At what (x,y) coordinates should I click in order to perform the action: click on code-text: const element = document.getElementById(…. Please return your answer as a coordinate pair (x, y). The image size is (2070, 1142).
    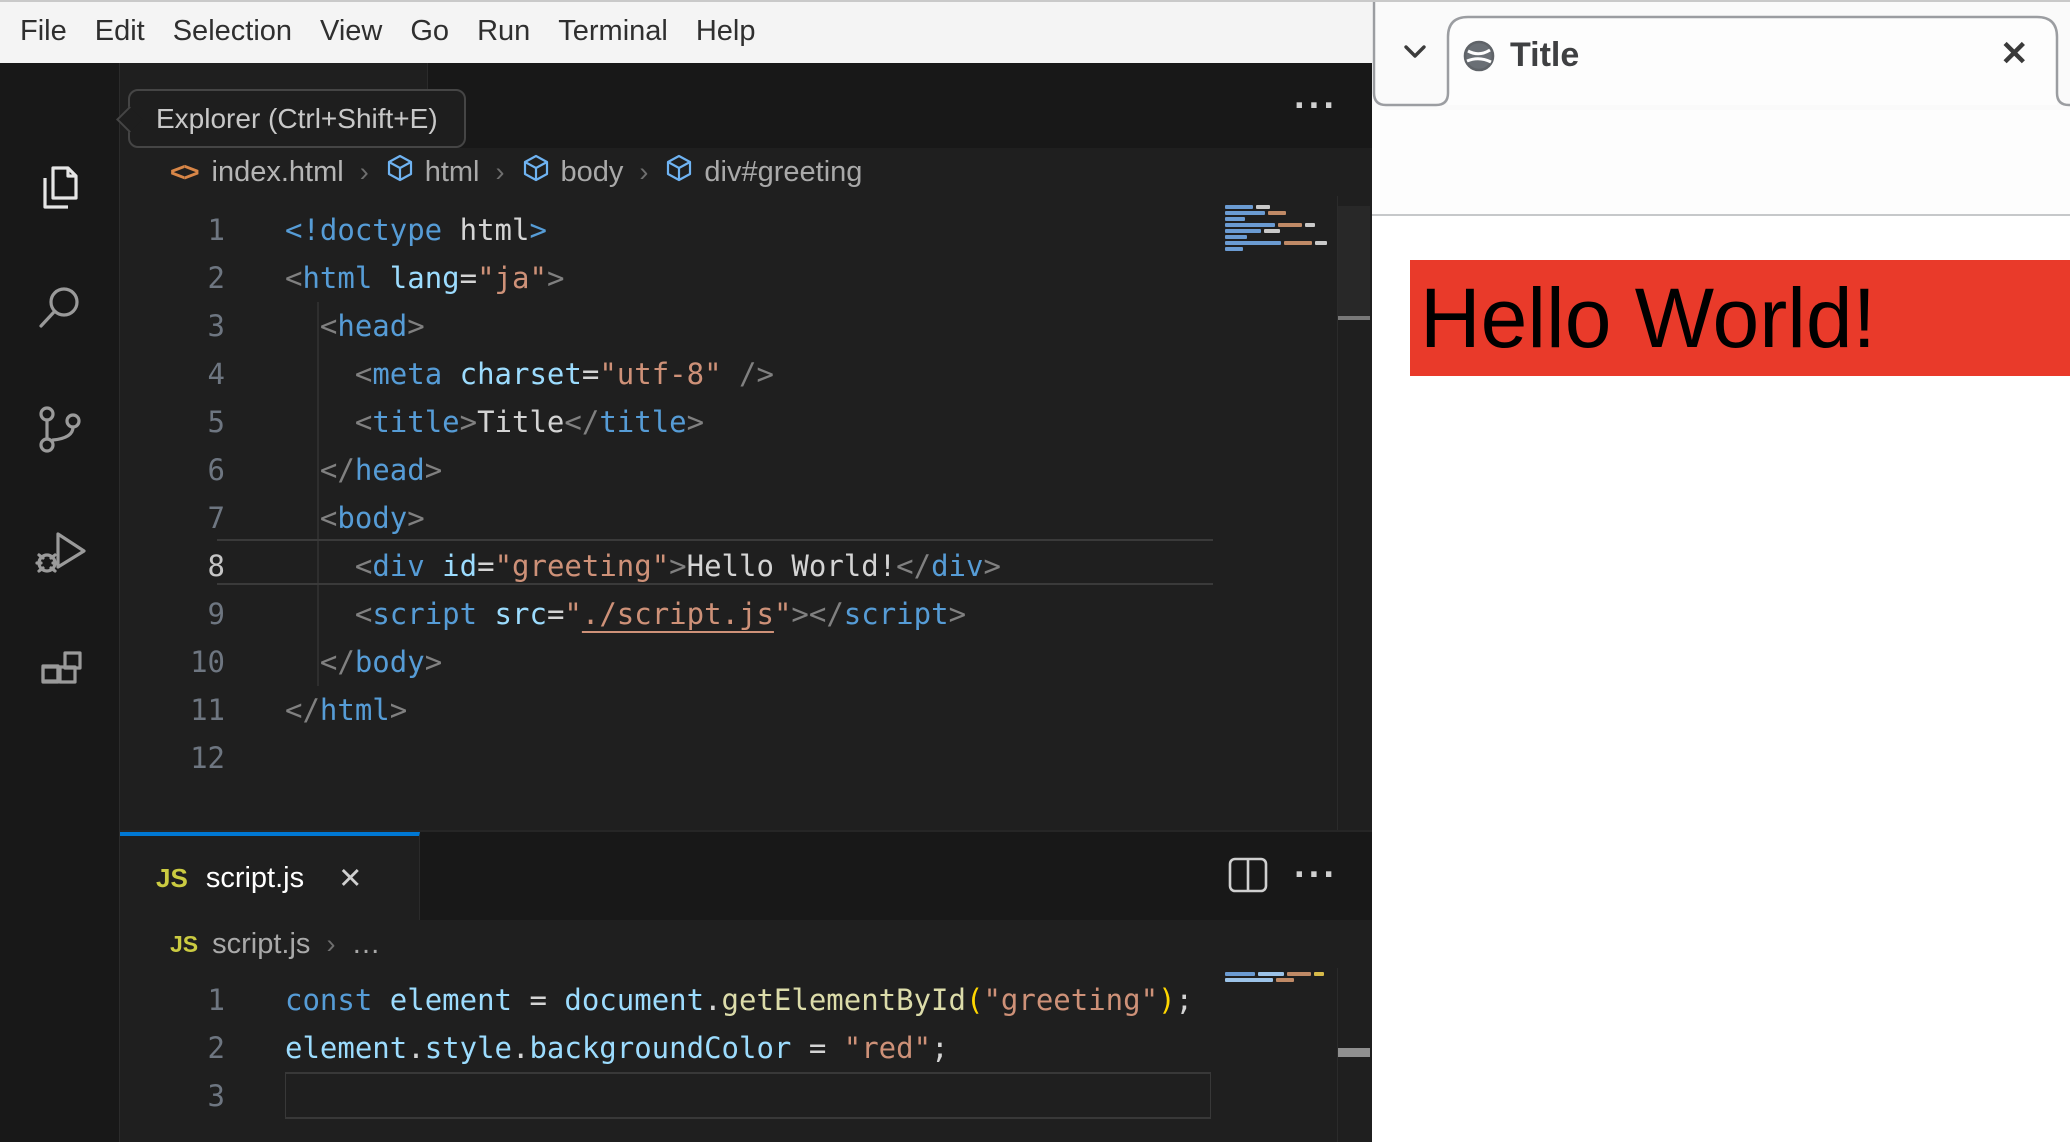
    Looking at the image, I should click on (739, 1000).